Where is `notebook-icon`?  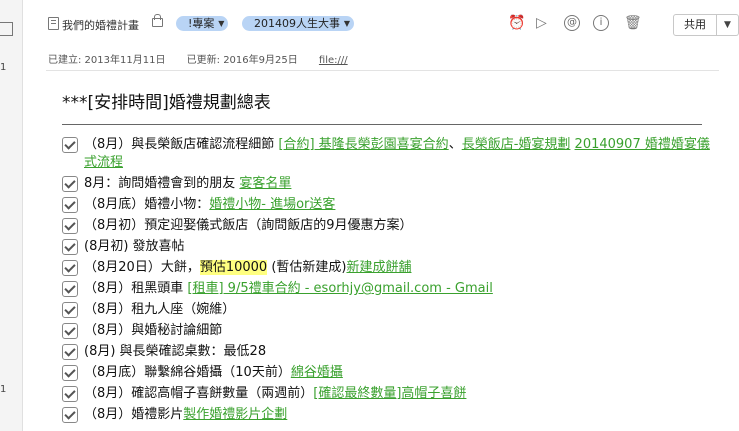 notebook-icon is located at coordinates (53, 23).